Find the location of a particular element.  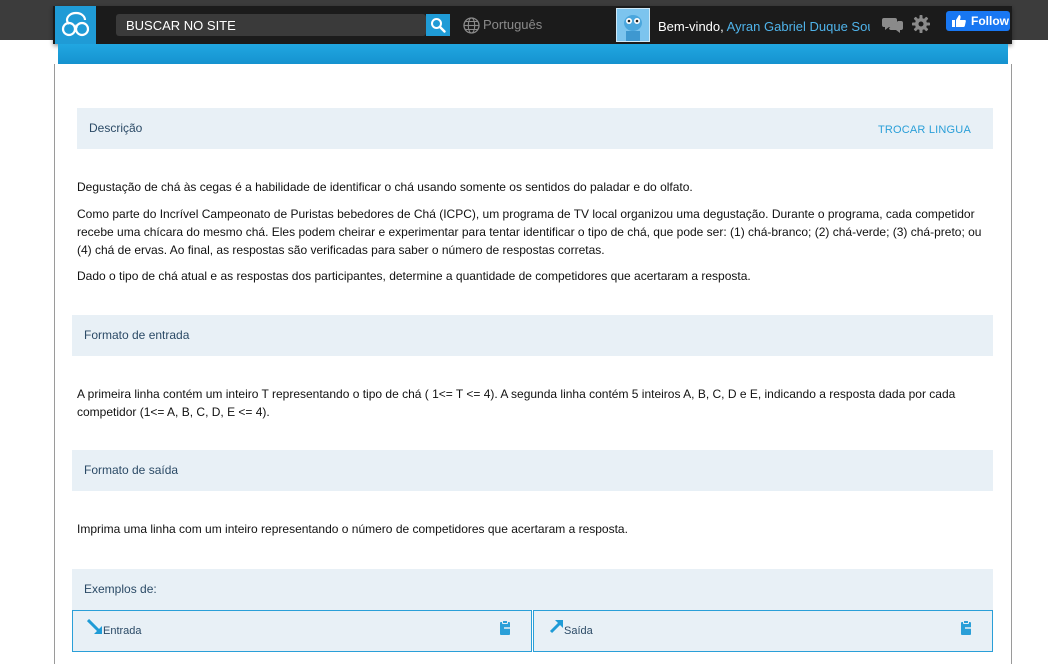

example-input-label: Entrada is located at coordinates (122, 631).